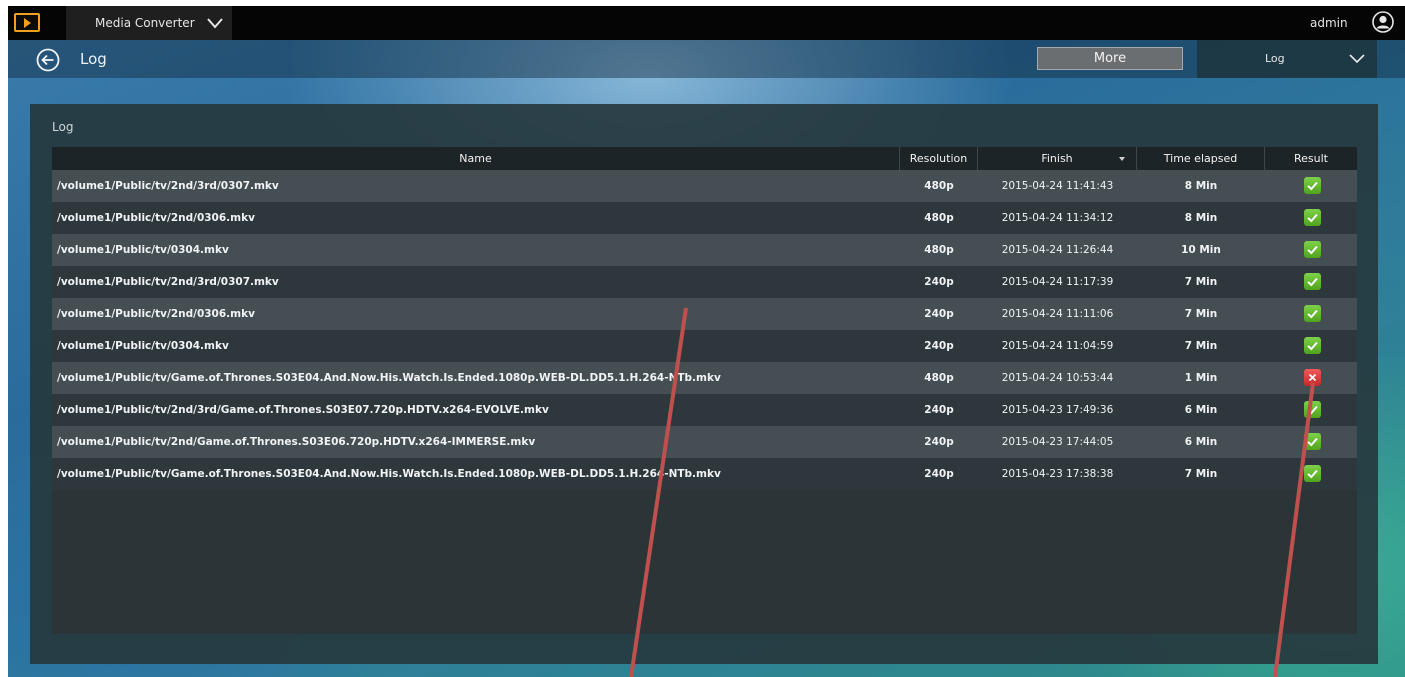 The height and width of the screenshot is (677, 1405). I want to click on column-header-name: Name, so click(476, 158).